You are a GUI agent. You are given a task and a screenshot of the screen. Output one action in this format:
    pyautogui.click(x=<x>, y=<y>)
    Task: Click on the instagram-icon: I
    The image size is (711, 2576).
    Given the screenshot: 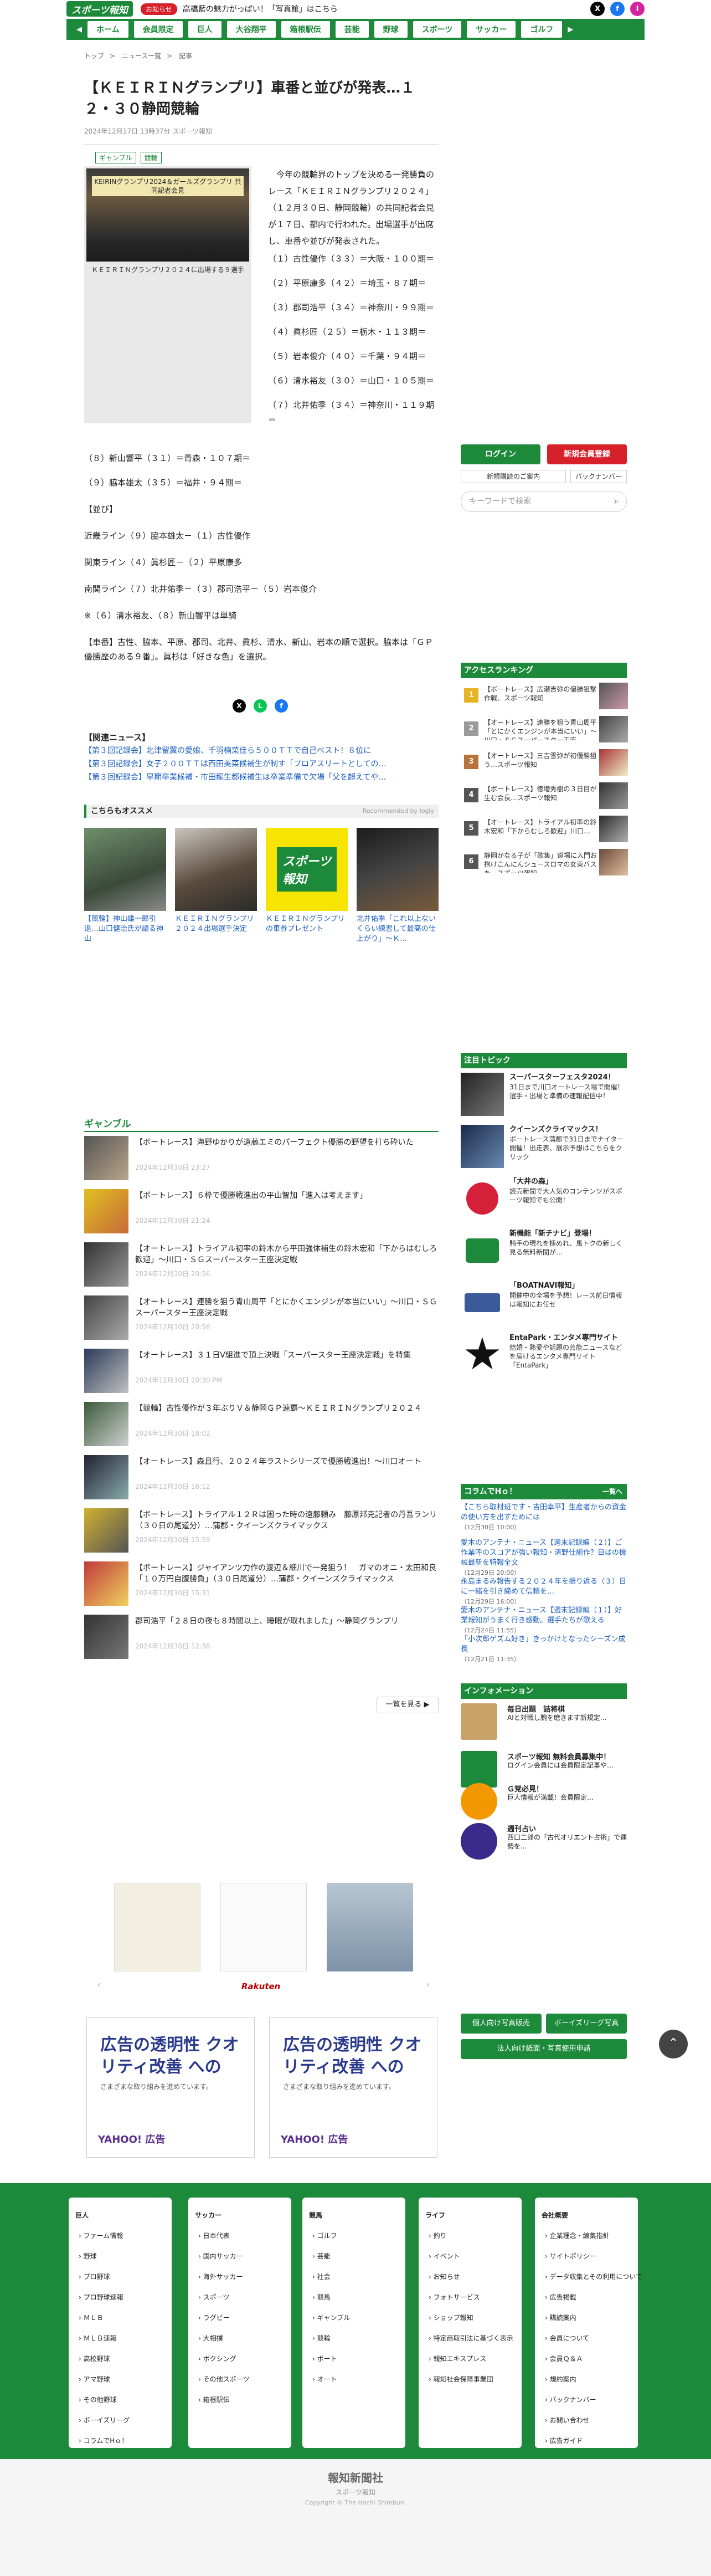 What is the action you would take?
    pyautogui.click(x=637, y=9)
    